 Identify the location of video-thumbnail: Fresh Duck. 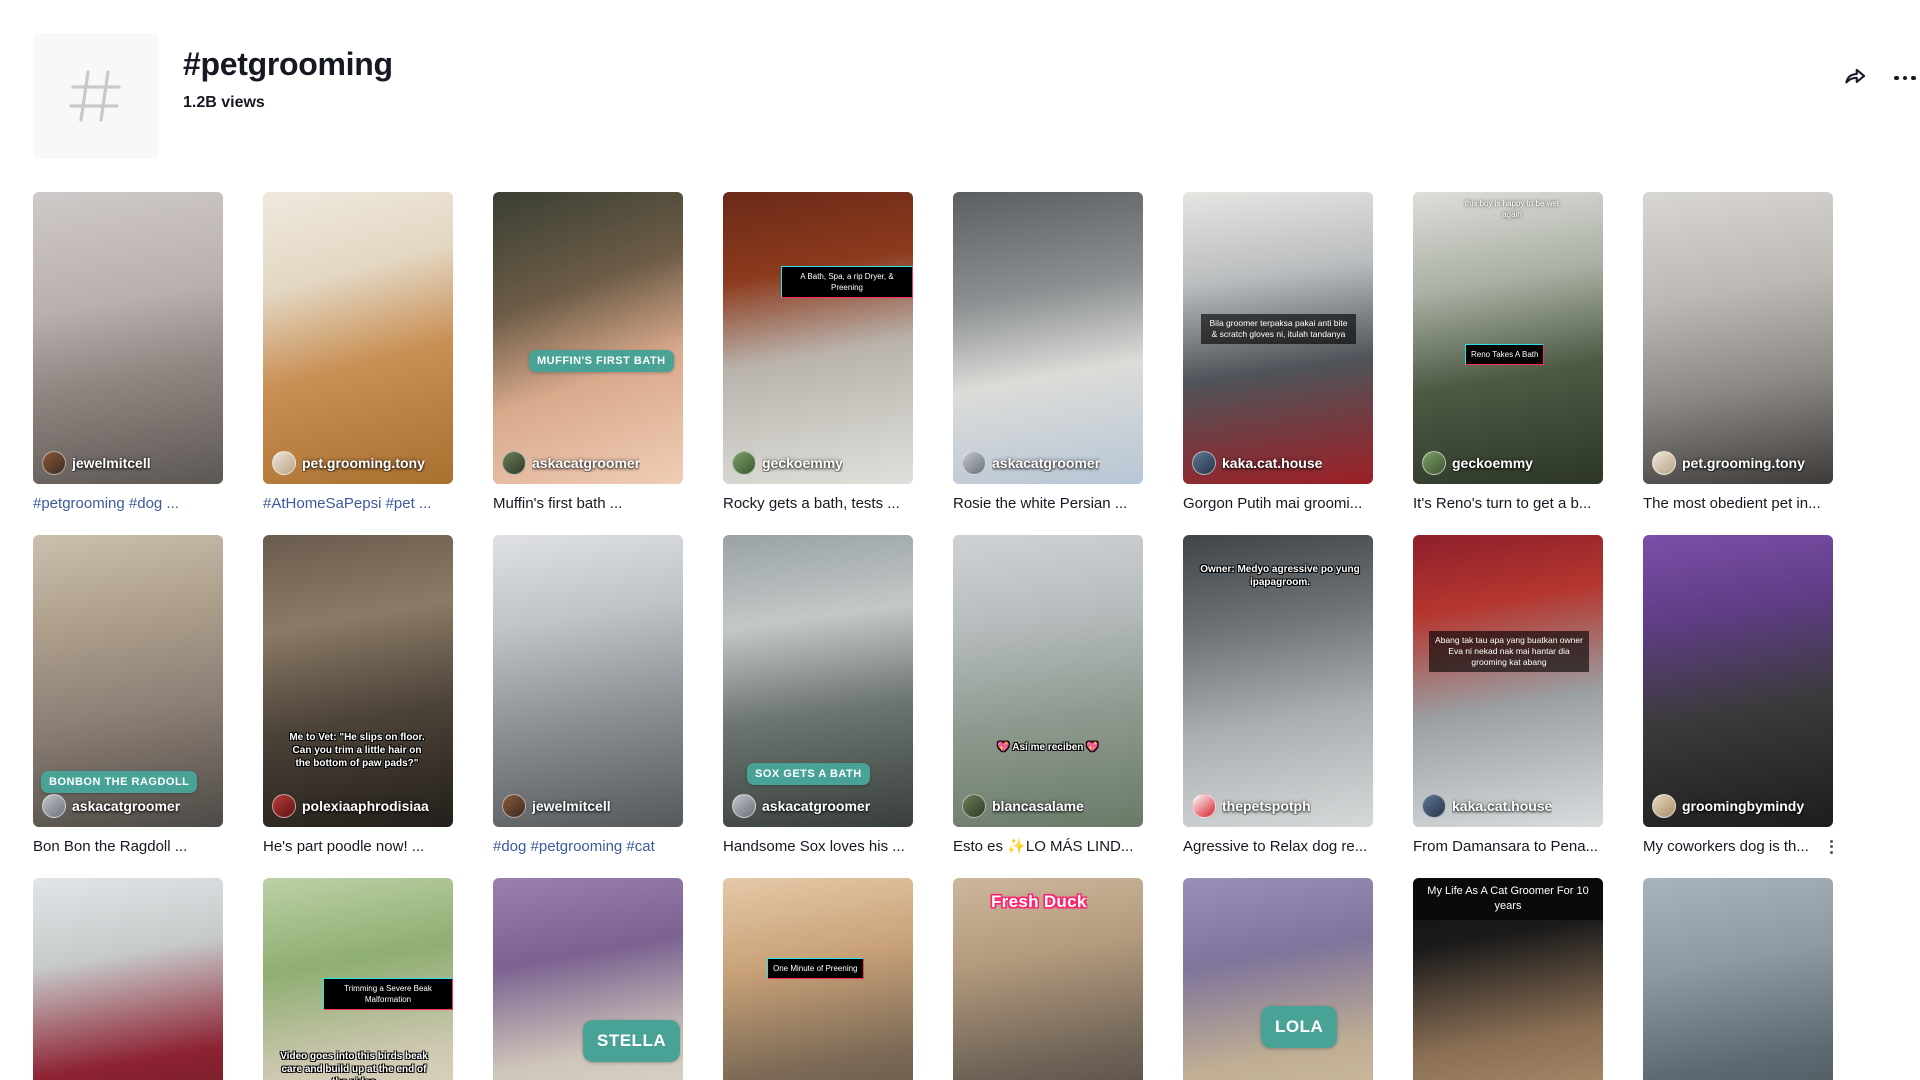
(1048, 979).